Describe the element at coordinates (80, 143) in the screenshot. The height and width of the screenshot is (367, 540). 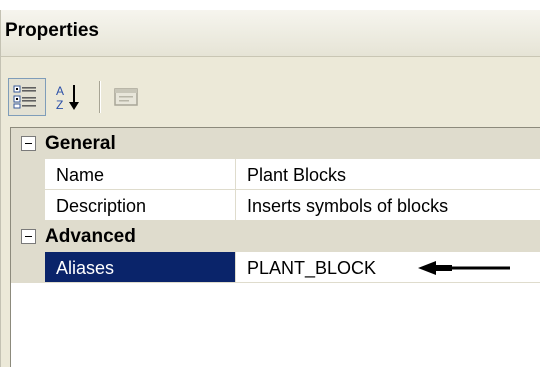
I see `category-label: General` at that location.